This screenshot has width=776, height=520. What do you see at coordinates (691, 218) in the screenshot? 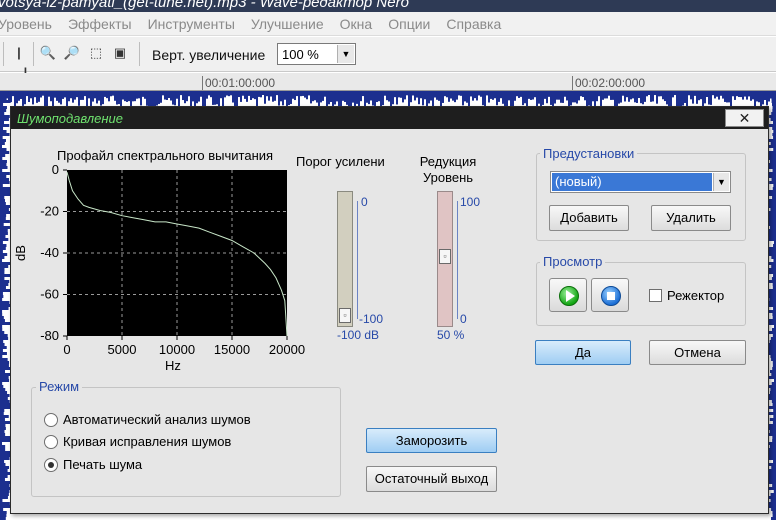
I see `delete-preset-button: Удалить` at bounding box center [691, 218].